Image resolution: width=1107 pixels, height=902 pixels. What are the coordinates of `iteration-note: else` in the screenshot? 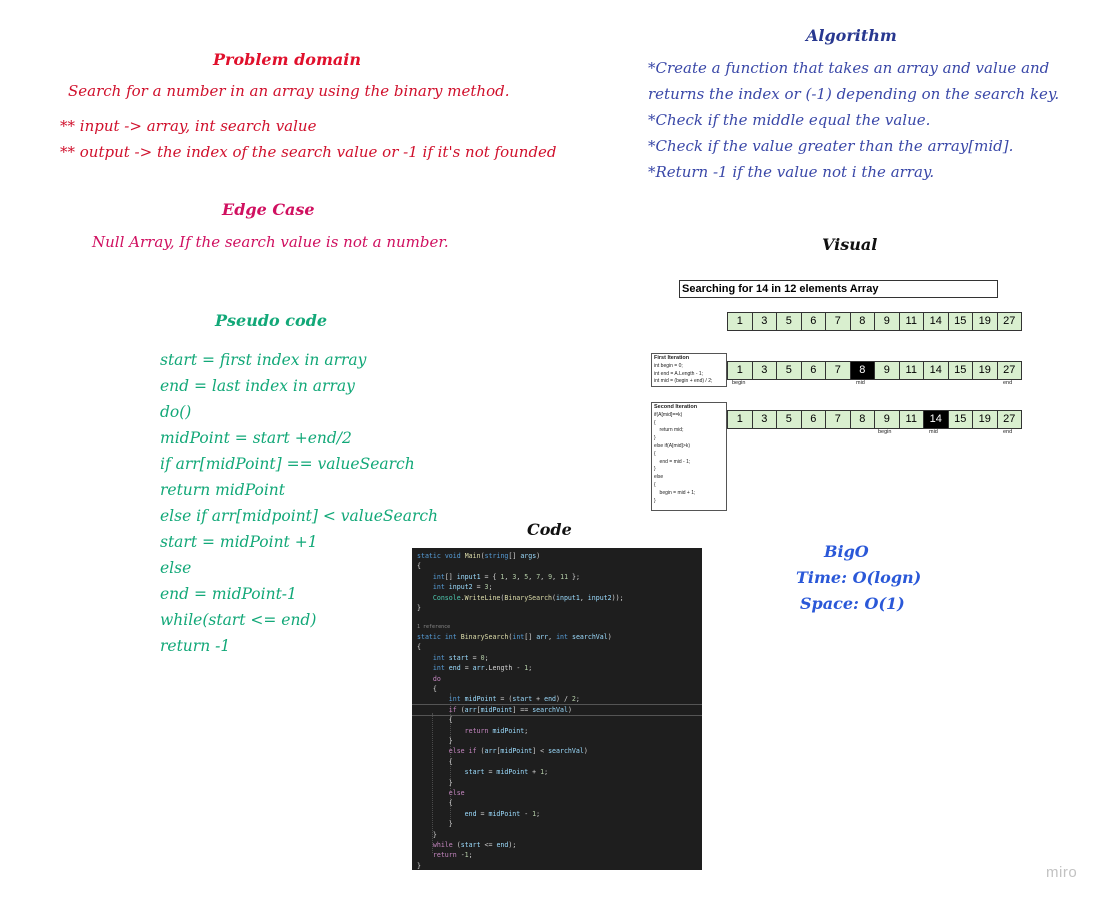 It's located at (659, 477).